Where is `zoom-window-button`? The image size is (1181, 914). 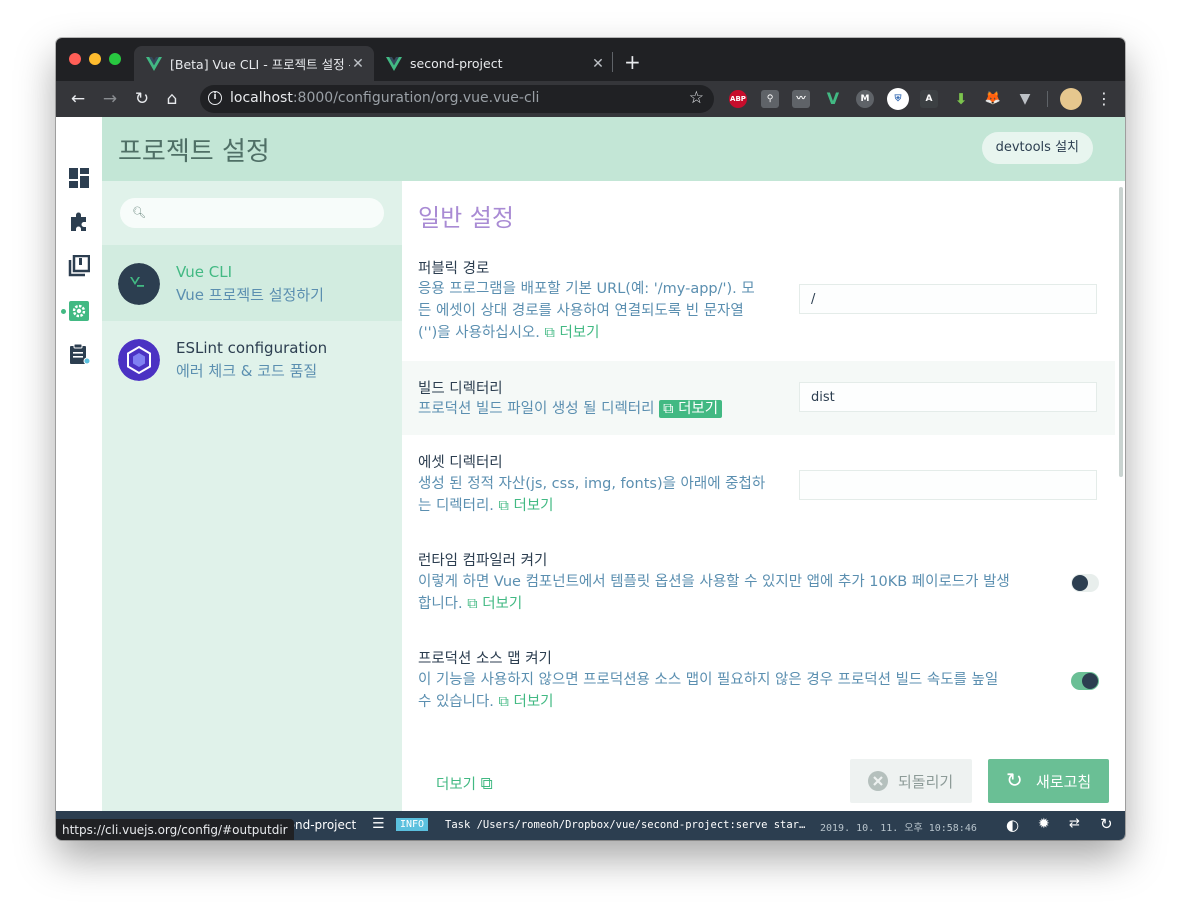 zoom-window-button is located at coordinates (115, 59).